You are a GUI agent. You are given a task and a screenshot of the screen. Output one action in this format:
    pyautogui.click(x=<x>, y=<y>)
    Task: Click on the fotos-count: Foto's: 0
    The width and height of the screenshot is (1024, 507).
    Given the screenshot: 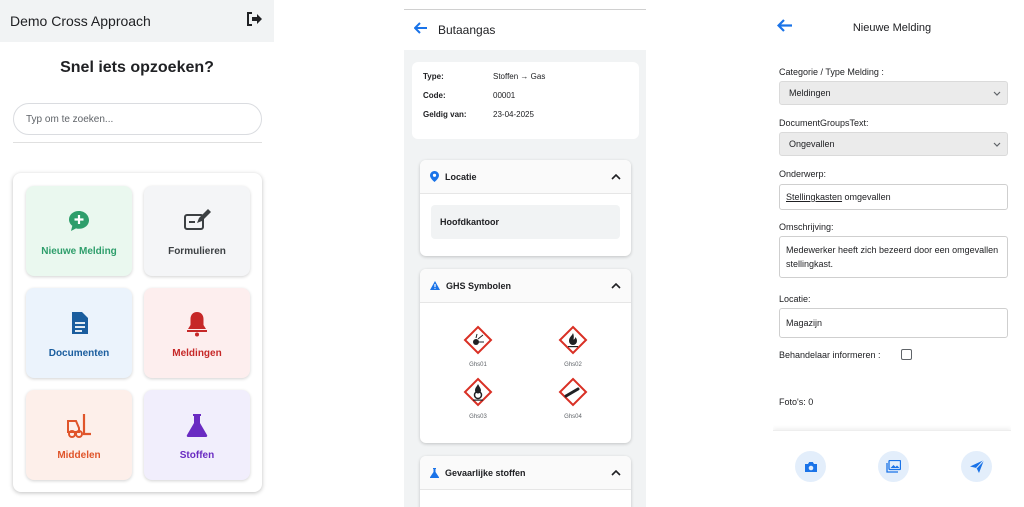 What is the action you would take?
    pyautogui.click(x=796, y=402)
    